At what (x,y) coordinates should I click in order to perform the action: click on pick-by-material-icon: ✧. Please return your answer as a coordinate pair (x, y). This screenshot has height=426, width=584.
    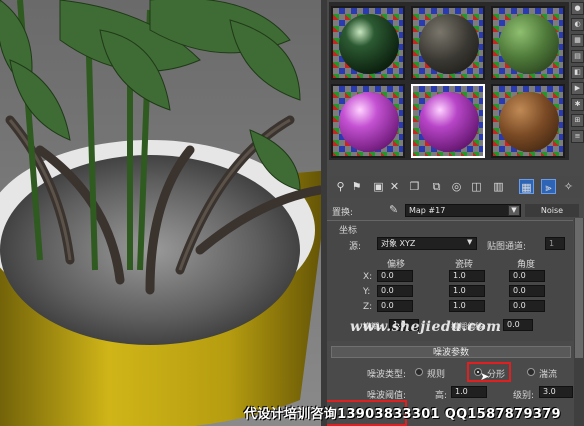
    Looking at the image, I should click on (568, 186).